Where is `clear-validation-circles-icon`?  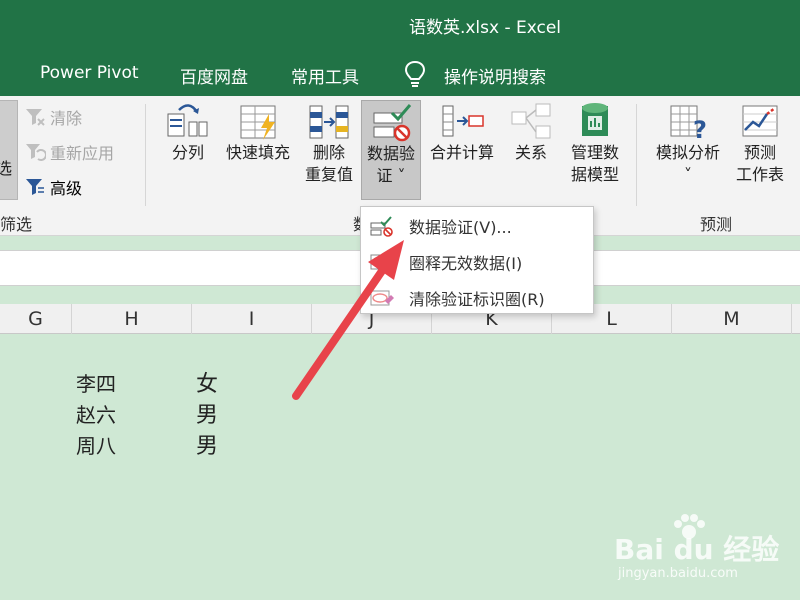
clear-validation-circles-icon is located at coordinates (382, 298).